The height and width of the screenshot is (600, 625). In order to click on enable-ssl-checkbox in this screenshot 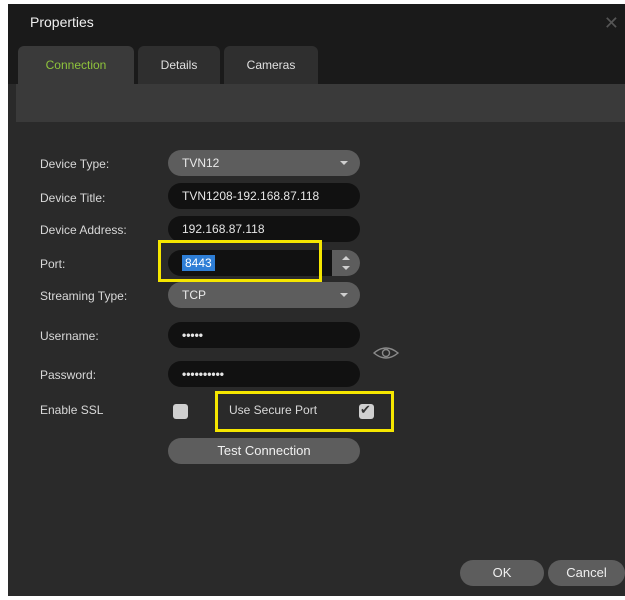, I will do `click(180, 411)`.